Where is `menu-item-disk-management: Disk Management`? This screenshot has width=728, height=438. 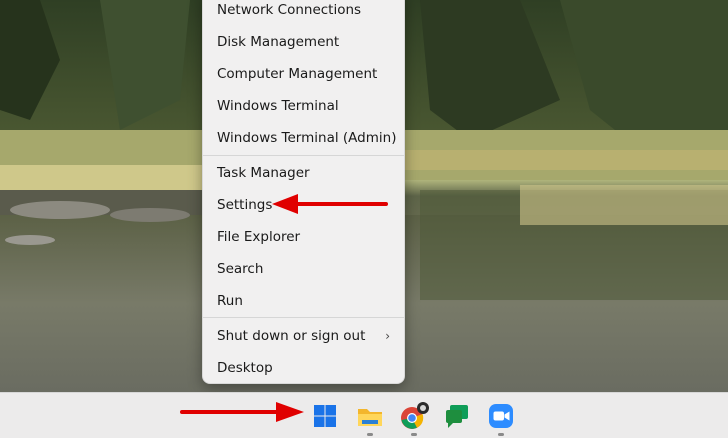 menu-item-disk-management: Disk Management is located at coordinates (303, 42).